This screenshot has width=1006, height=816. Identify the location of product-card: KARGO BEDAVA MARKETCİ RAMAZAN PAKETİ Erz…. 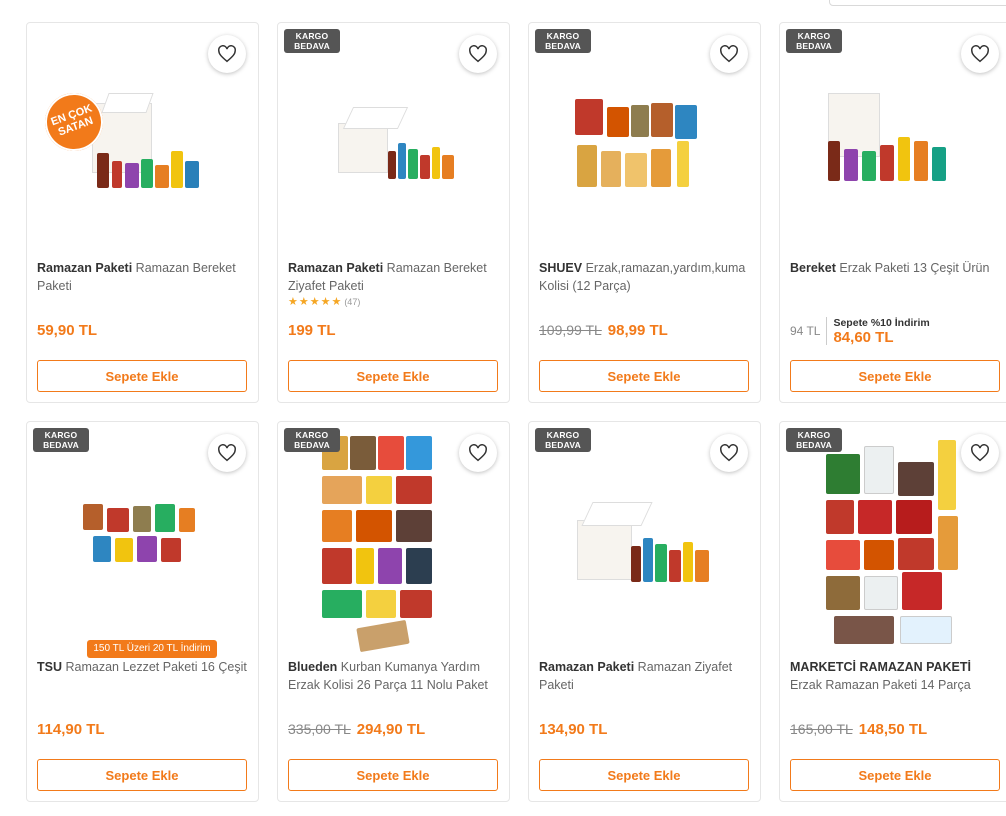
(892, 611).